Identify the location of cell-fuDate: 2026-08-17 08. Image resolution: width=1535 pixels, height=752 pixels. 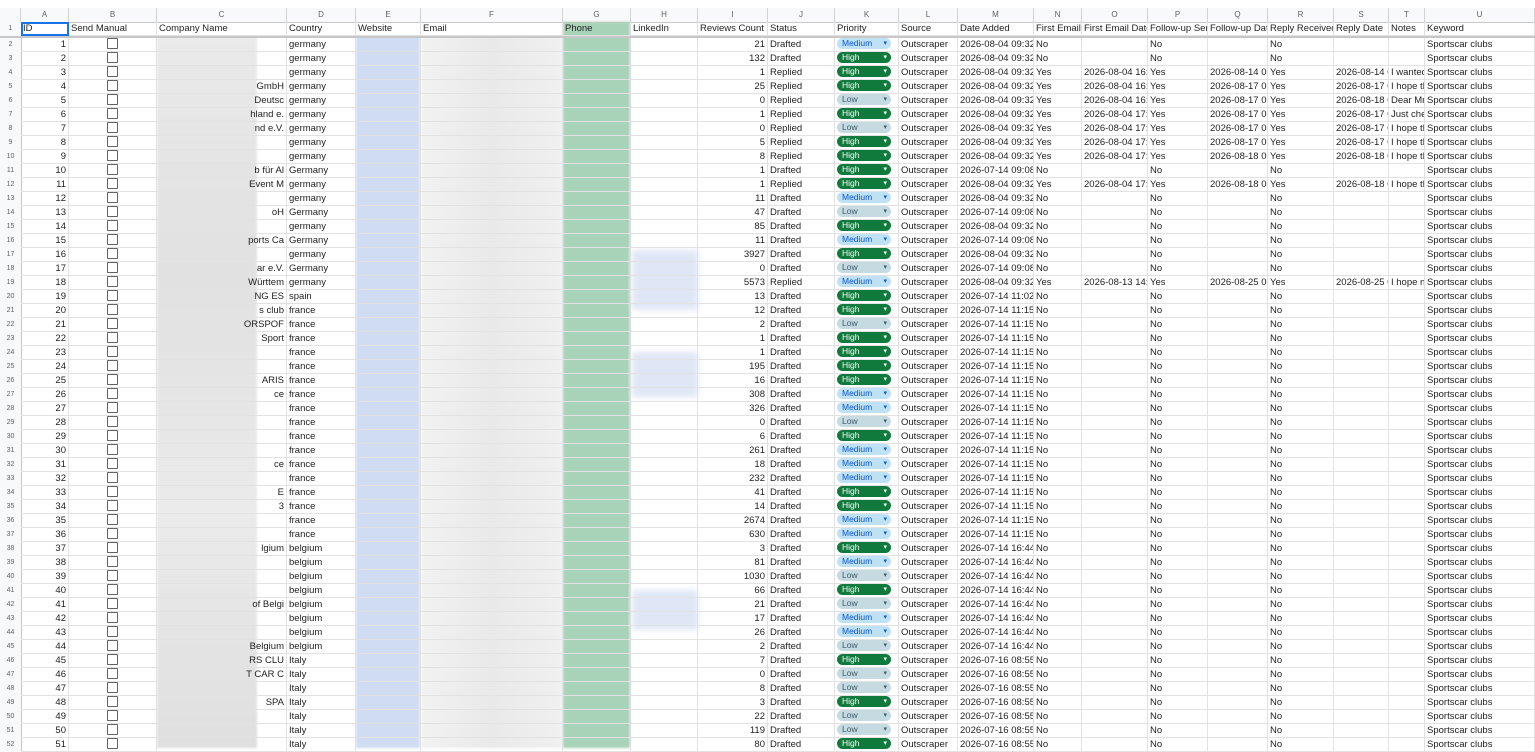
(1238, 129).